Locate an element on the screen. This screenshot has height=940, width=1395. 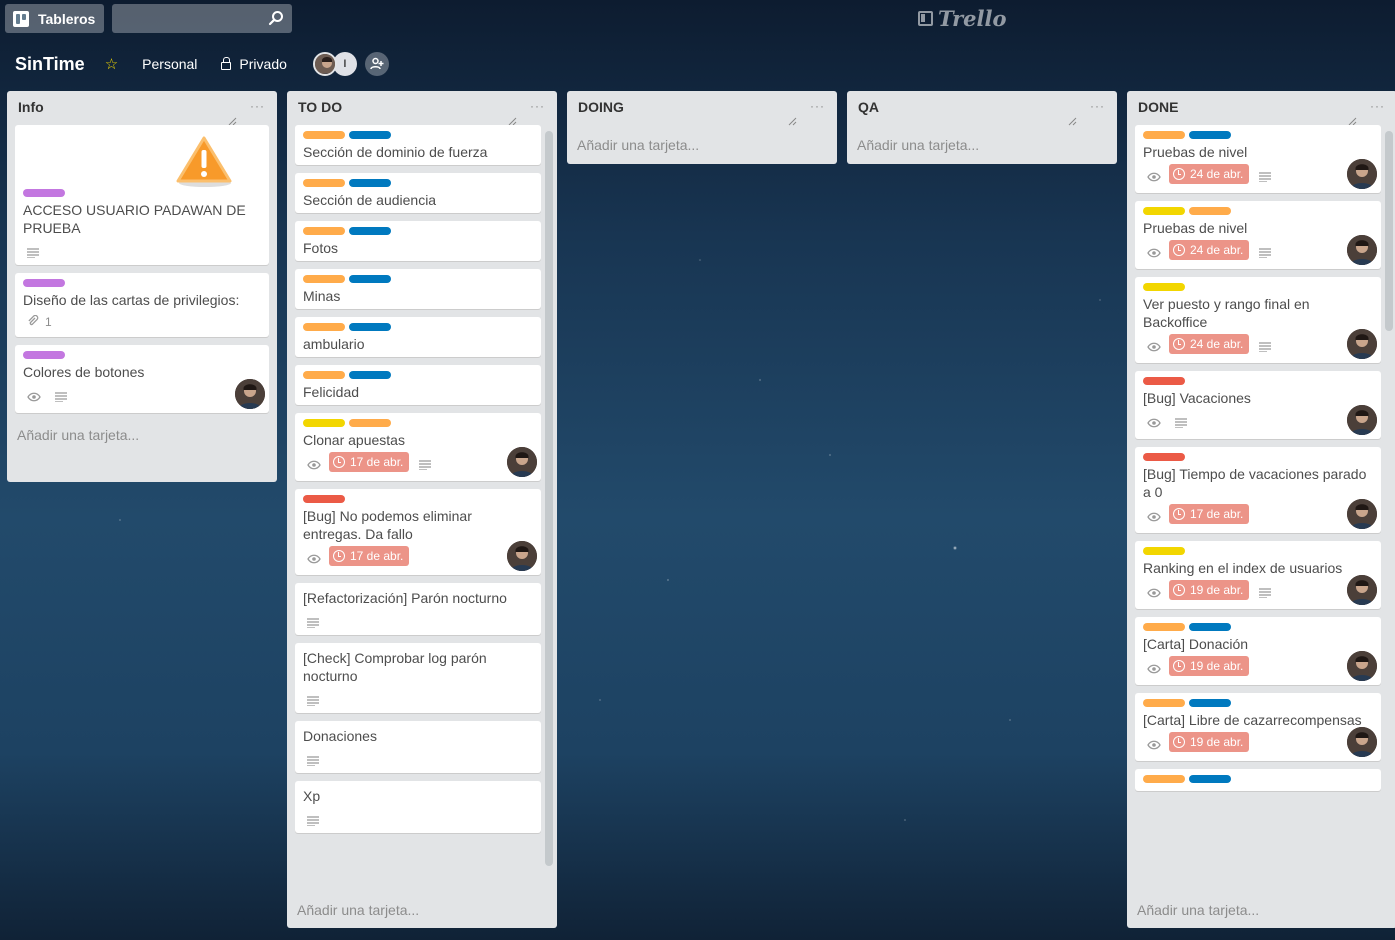
due-date-text: 17 de abr. is located at coordinates (377, 462).